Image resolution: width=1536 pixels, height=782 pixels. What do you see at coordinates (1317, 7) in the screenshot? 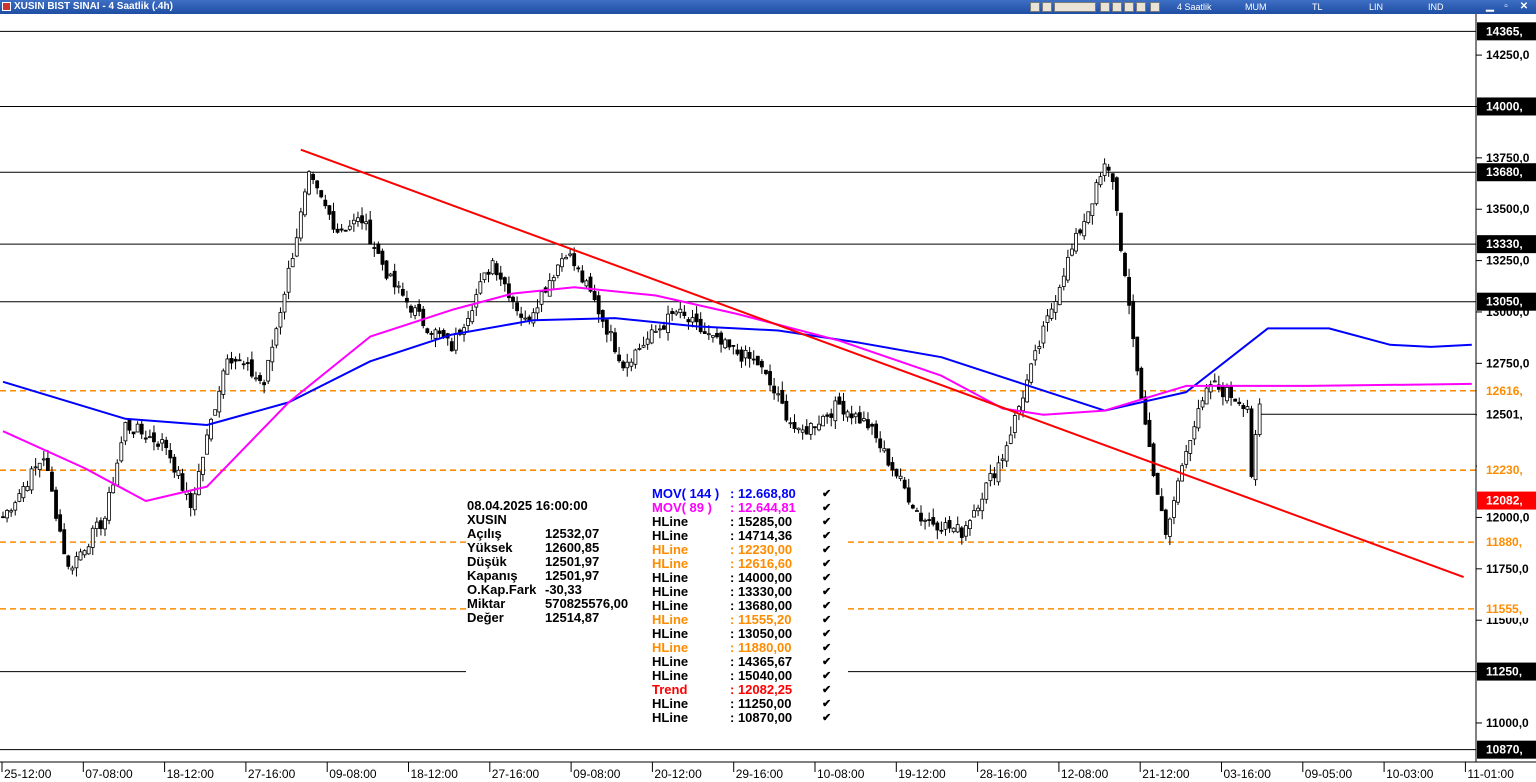
I see `currency-selector: TL` at bounding box center [1317, 7].